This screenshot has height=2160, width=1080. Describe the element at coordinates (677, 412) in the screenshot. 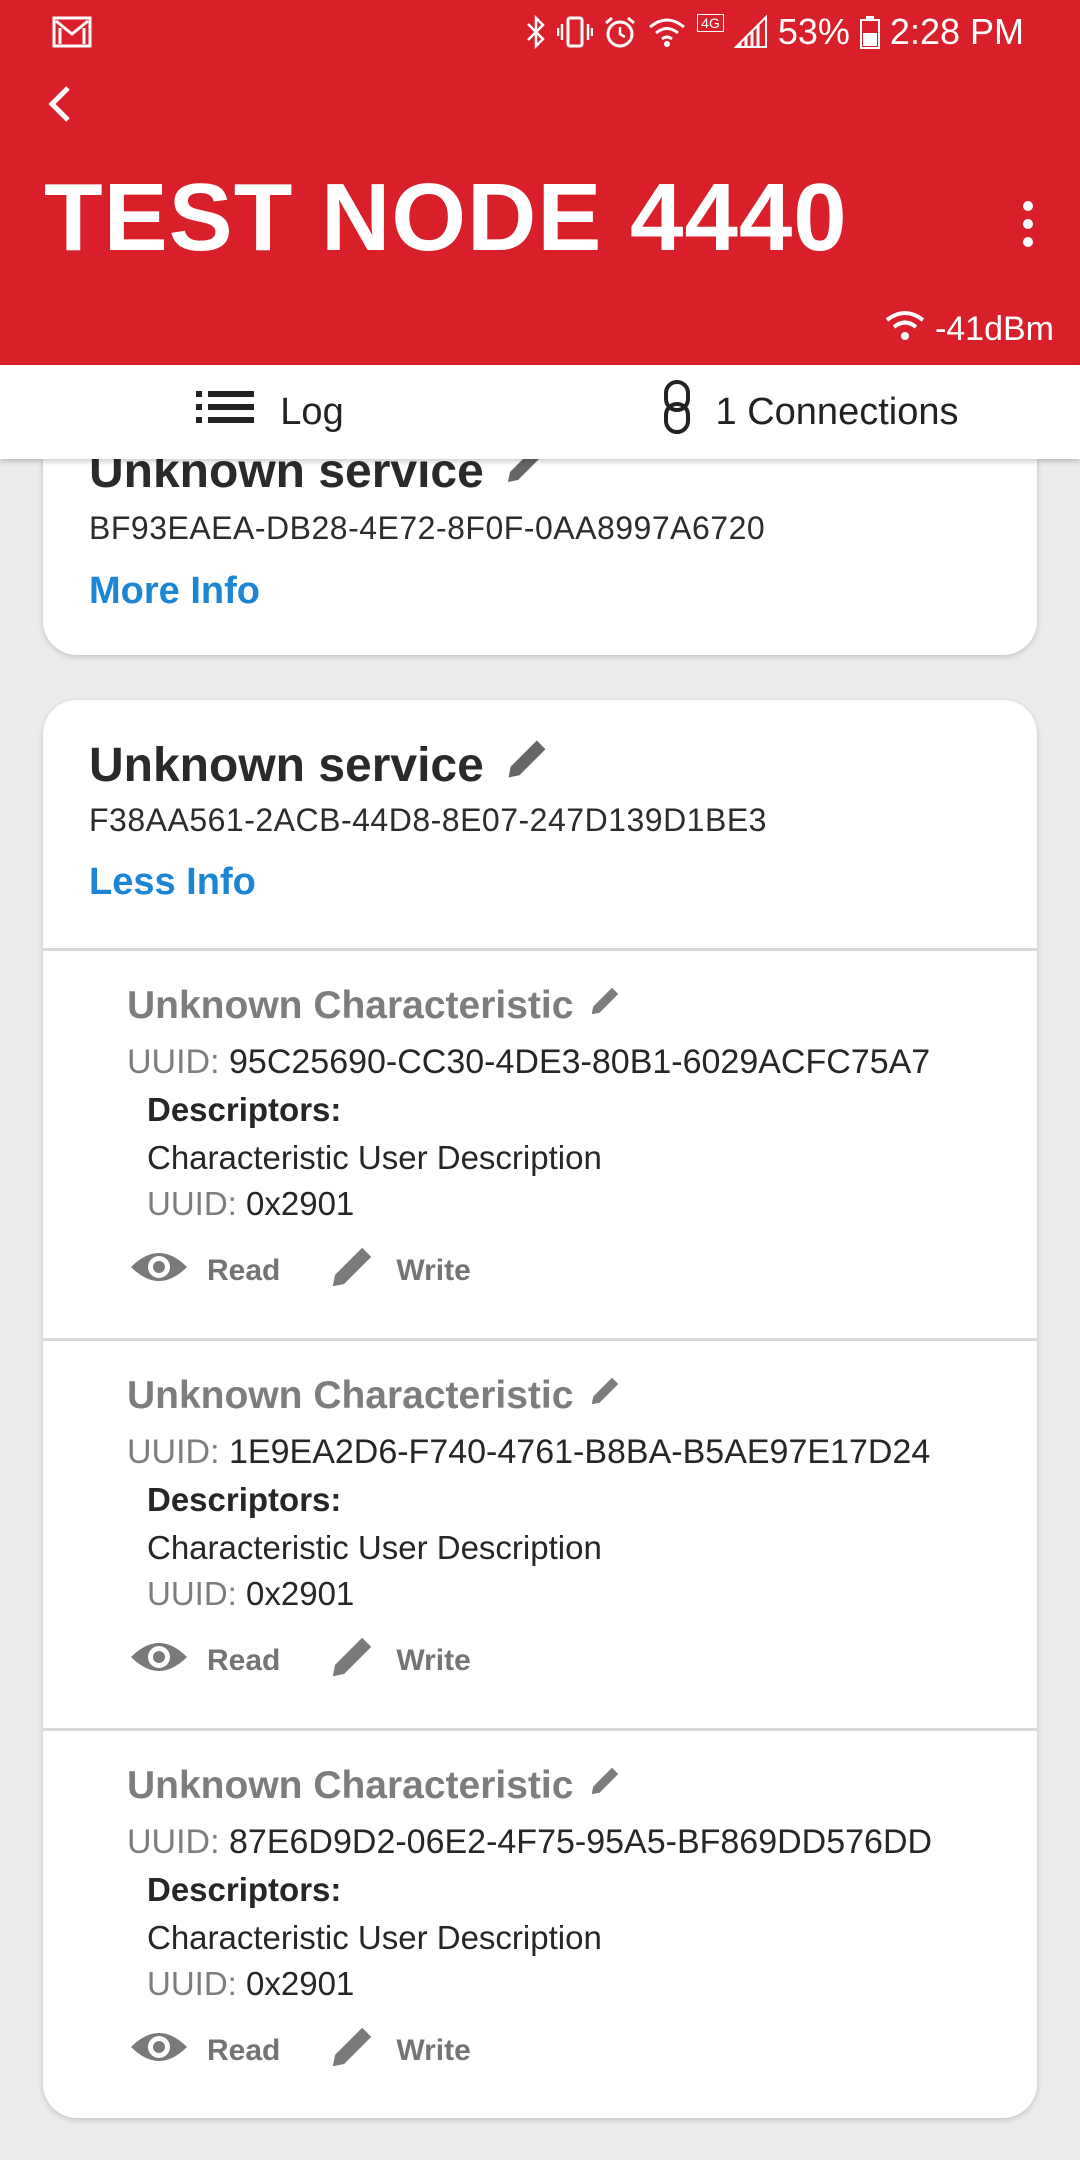

I see `link-icon` at that location.